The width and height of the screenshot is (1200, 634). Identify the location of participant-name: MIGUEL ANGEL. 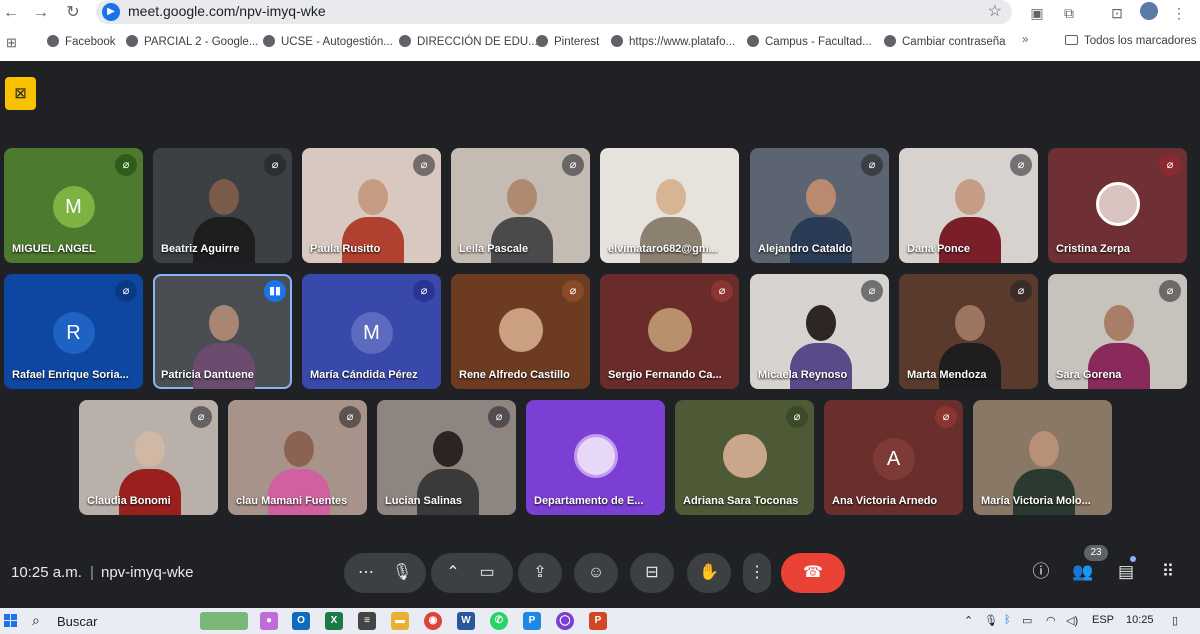
(54, 249).